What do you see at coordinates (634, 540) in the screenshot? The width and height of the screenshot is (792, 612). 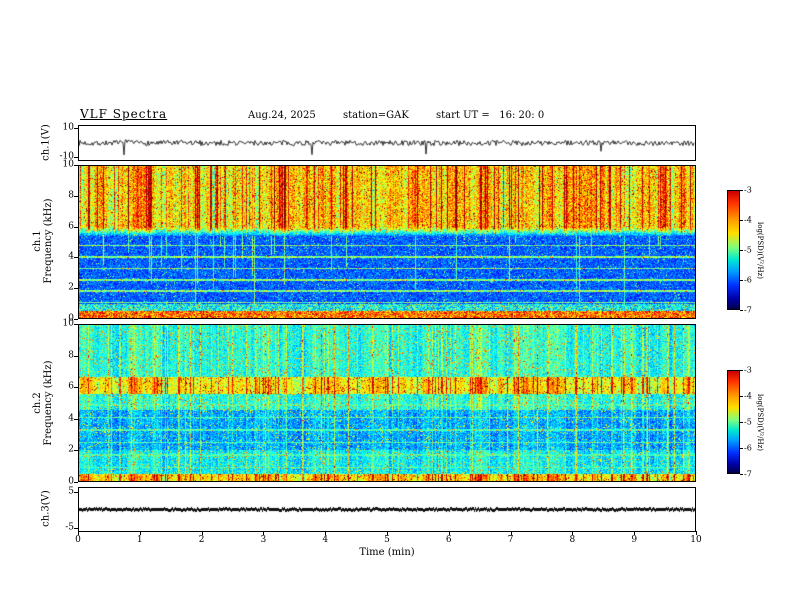 I see `x-tick-label: 9` at bounding box center [634, 540].